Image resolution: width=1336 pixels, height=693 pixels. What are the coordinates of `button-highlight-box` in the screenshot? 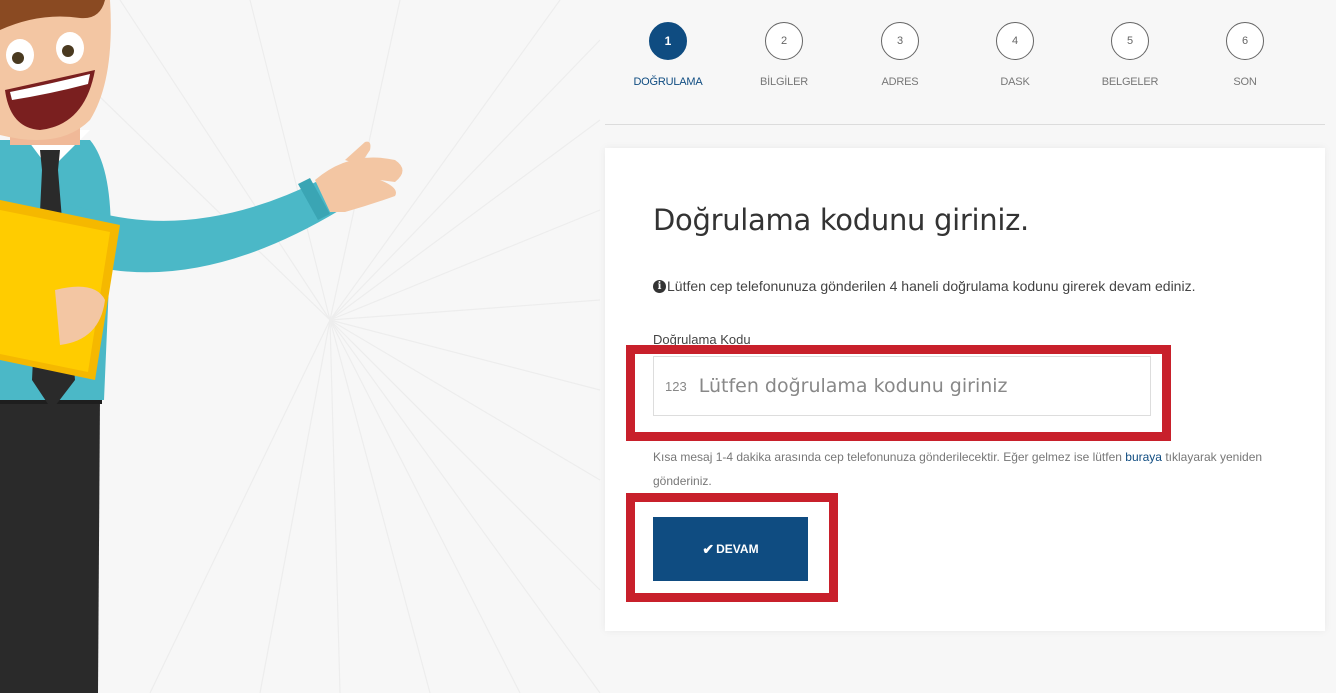 It's located at (732, 547).